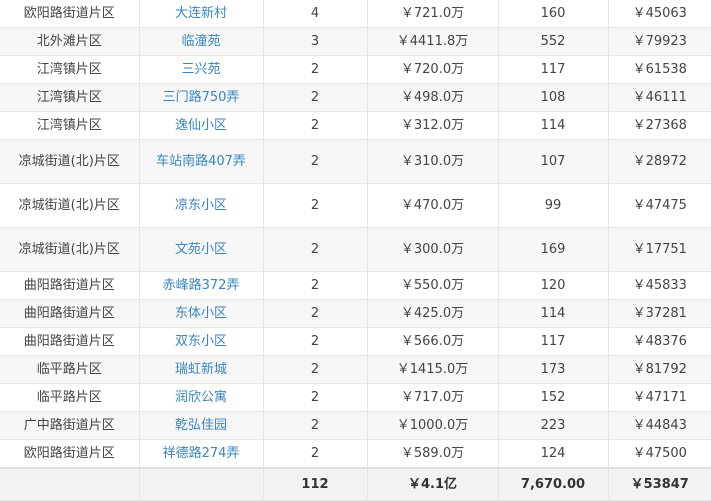  Describe the element at coordinates (433, 285) in the screenshot. I see `total-price-cell: ￥550.0万` at that location.